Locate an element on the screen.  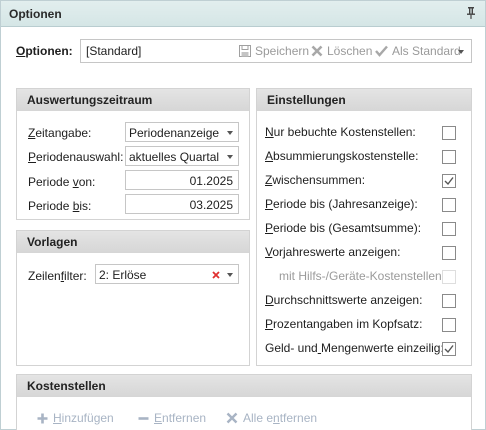
as-default-action: Als Standard is located at coordinates (418, 51).